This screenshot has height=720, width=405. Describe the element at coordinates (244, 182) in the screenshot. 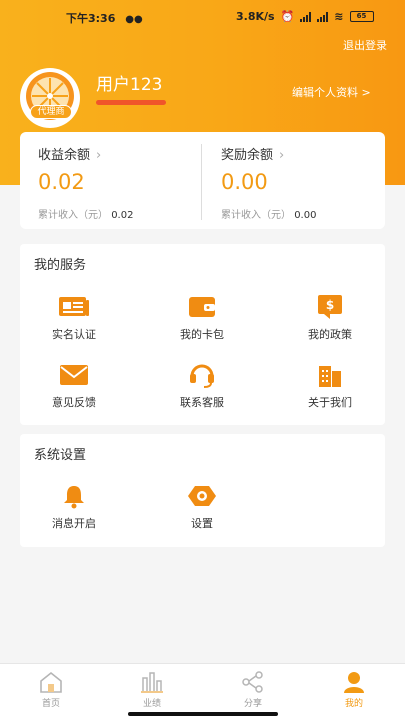

I see `reward-balance-amount: 0.00` at that location.